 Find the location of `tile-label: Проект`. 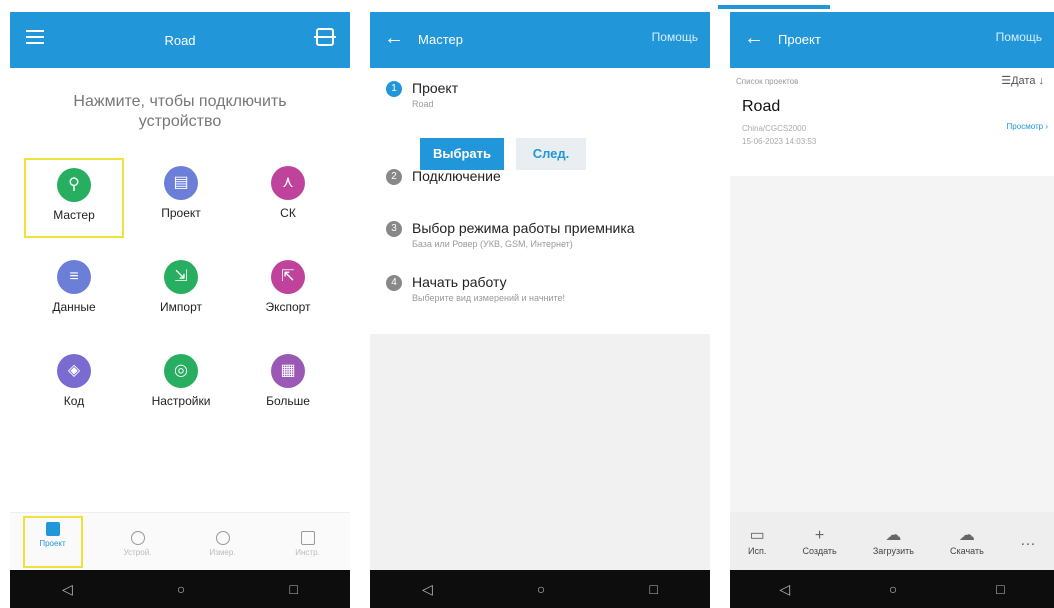

tile-label: Проект is located at coordinates (181, 213).